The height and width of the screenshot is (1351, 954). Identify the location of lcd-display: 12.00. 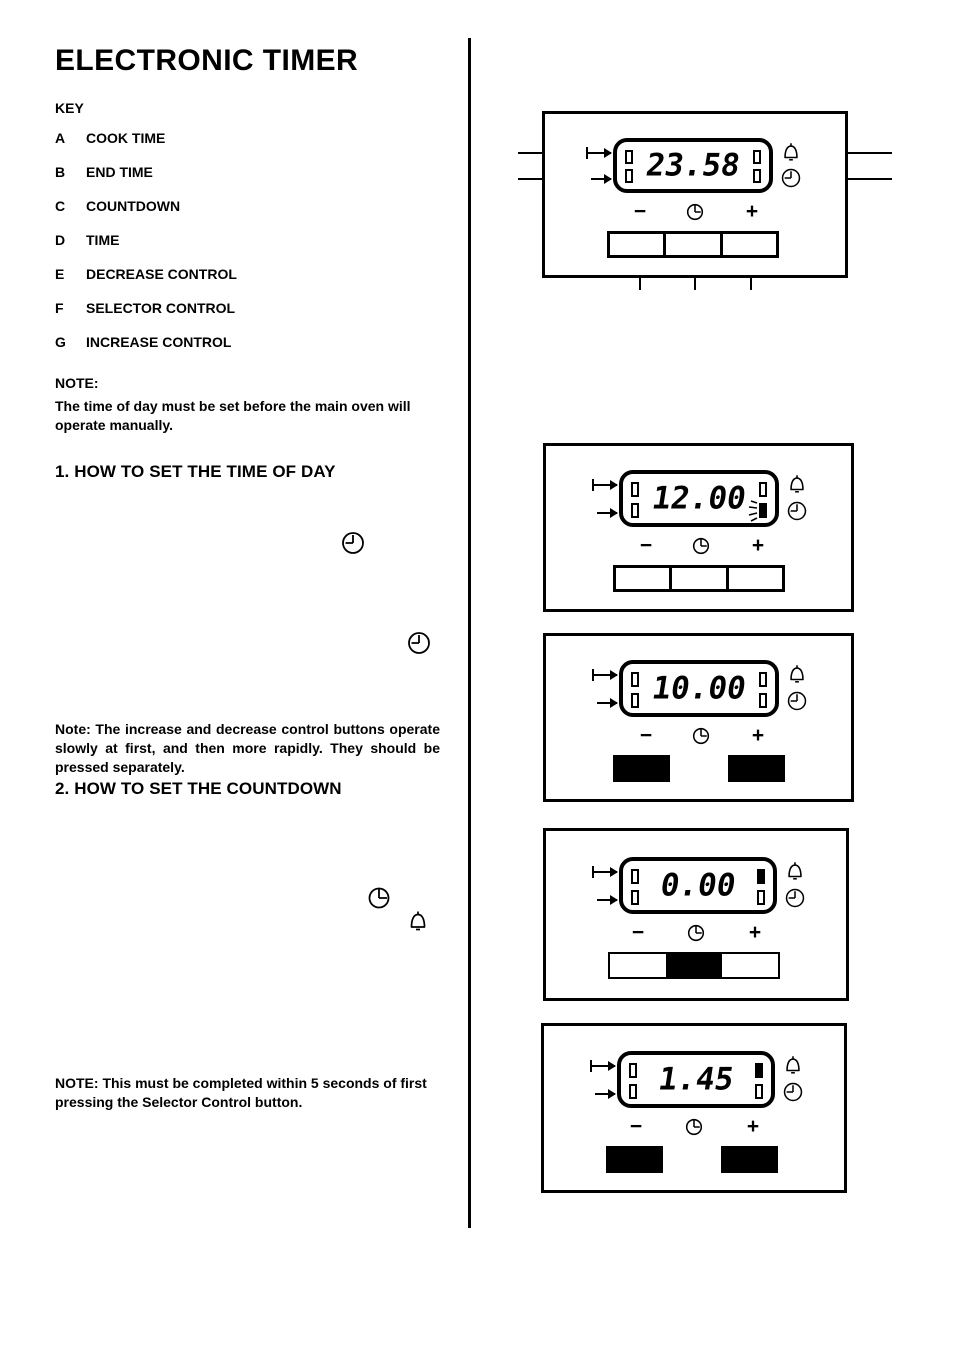
(699, 498).